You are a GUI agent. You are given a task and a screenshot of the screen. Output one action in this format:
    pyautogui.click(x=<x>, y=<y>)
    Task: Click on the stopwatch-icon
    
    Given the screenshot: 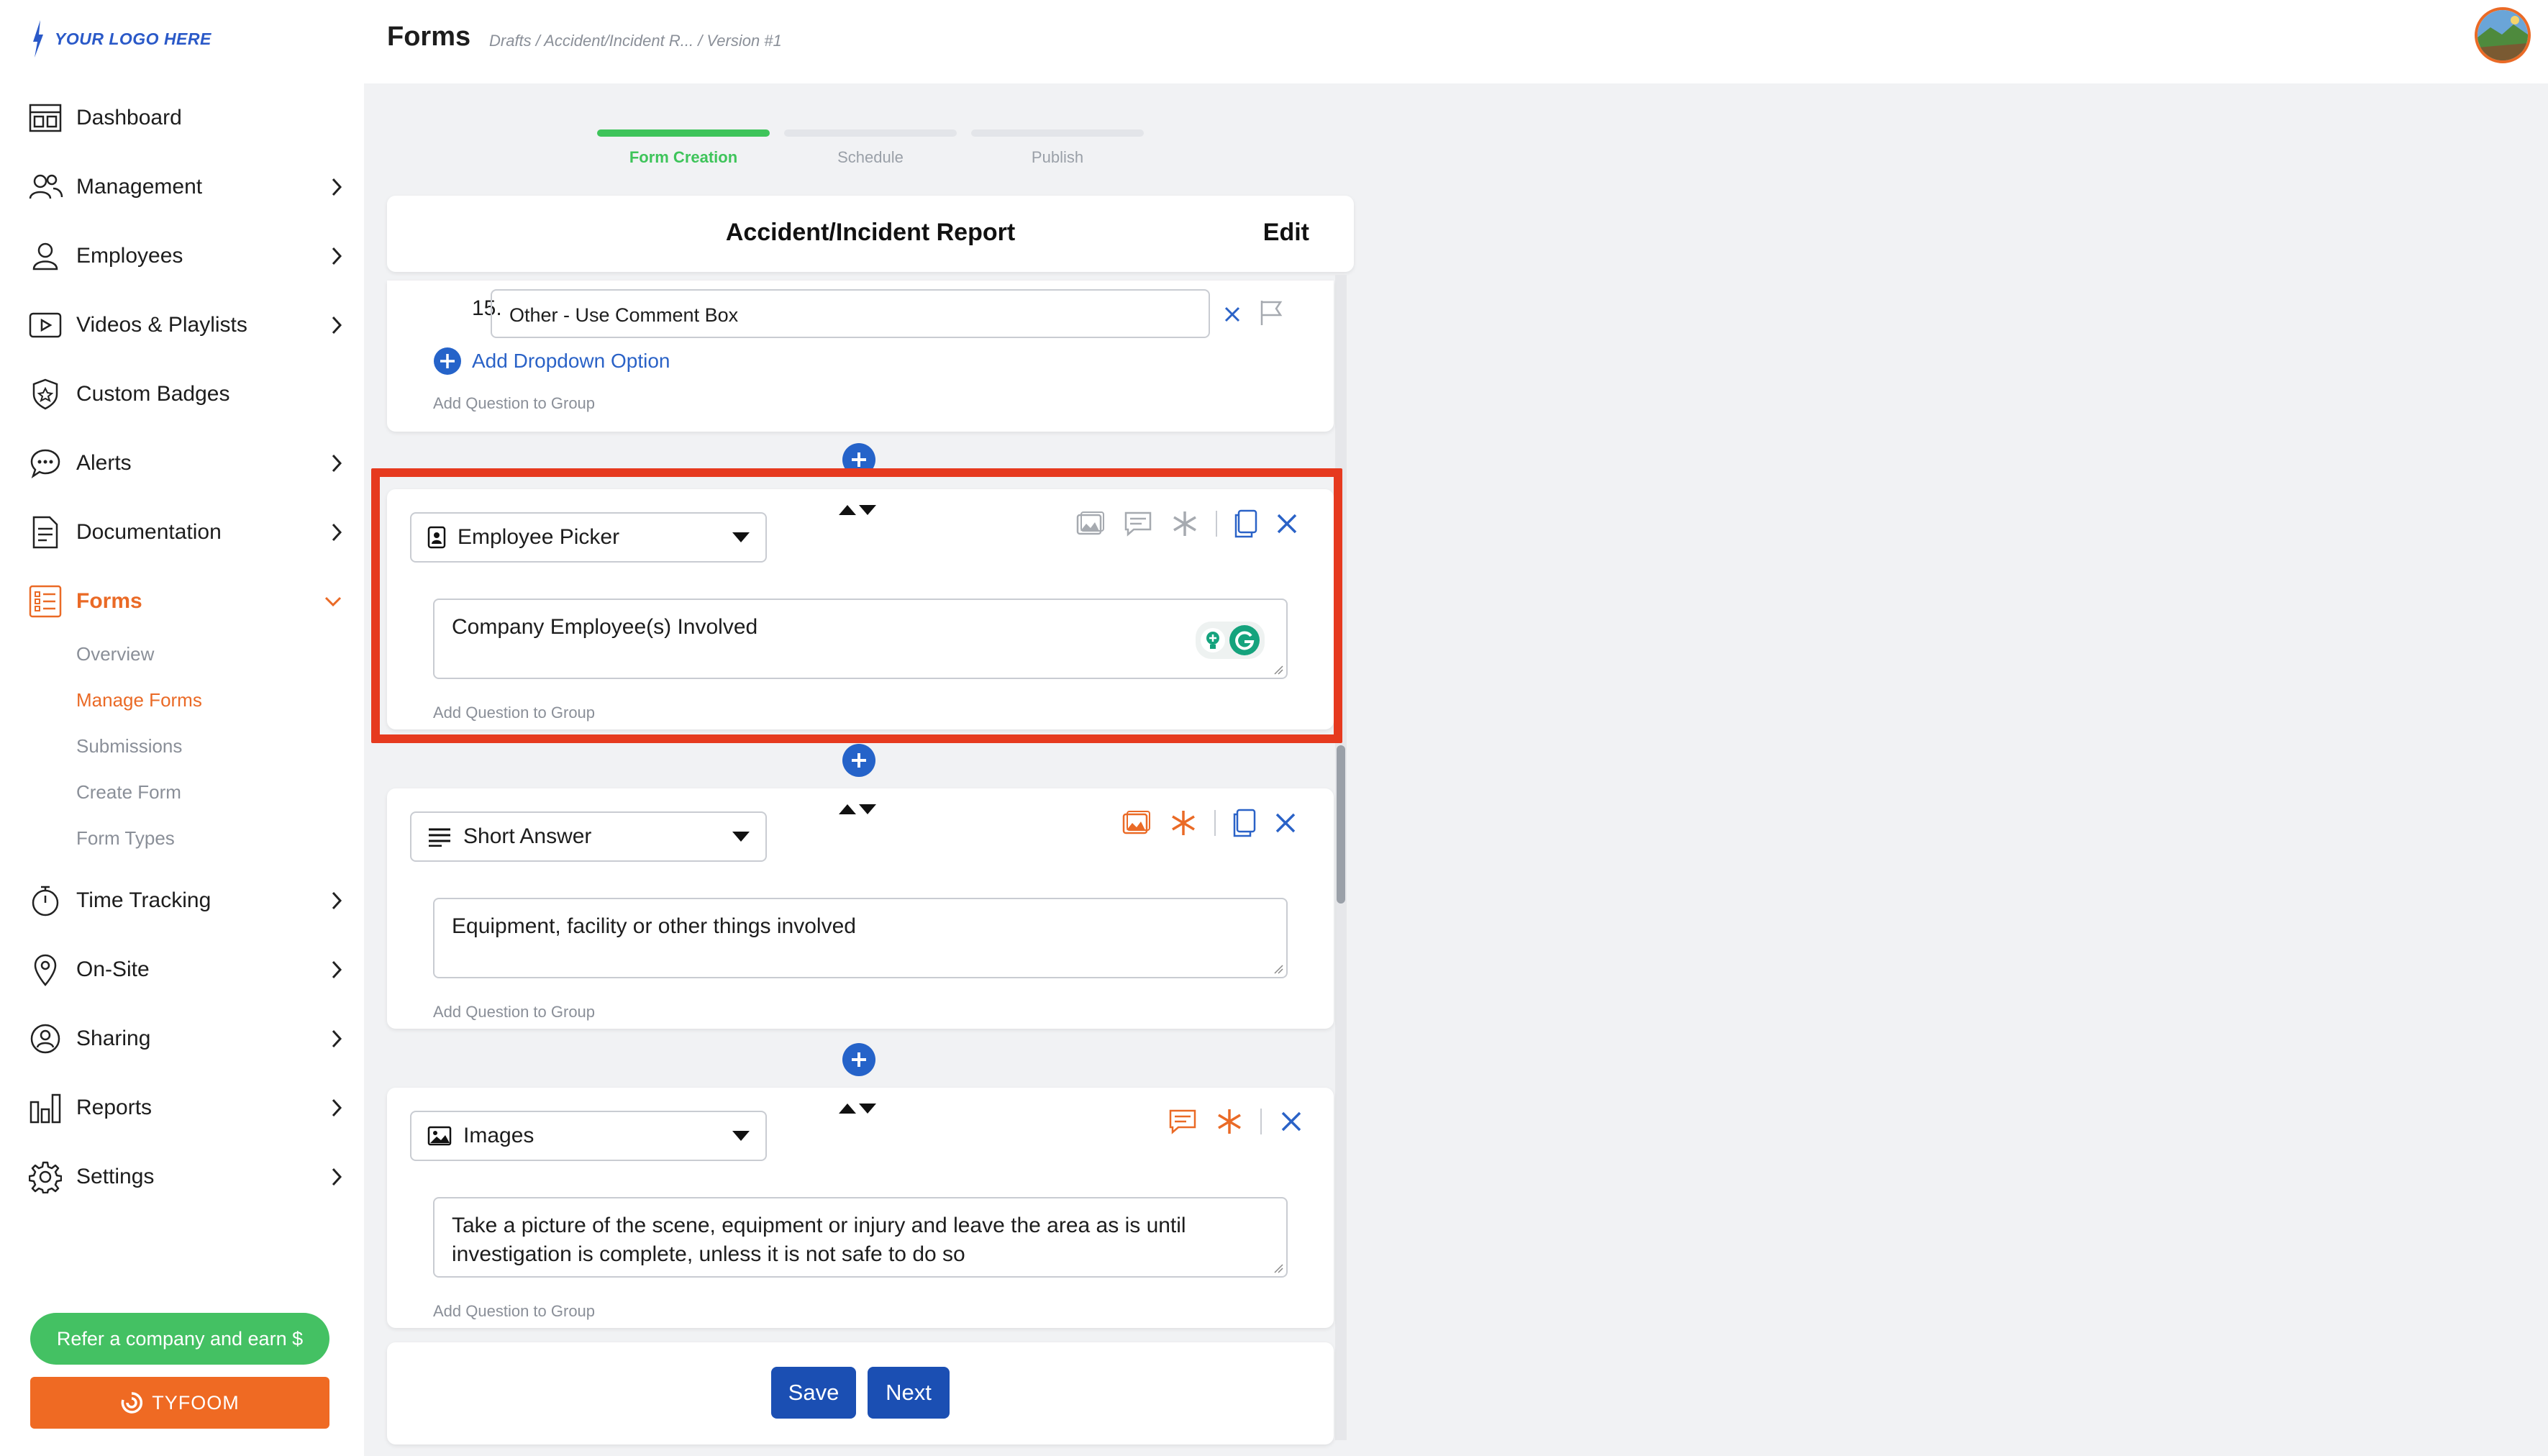 What is the action you would take?
    pyautogui.click(x=45, y=900)
    